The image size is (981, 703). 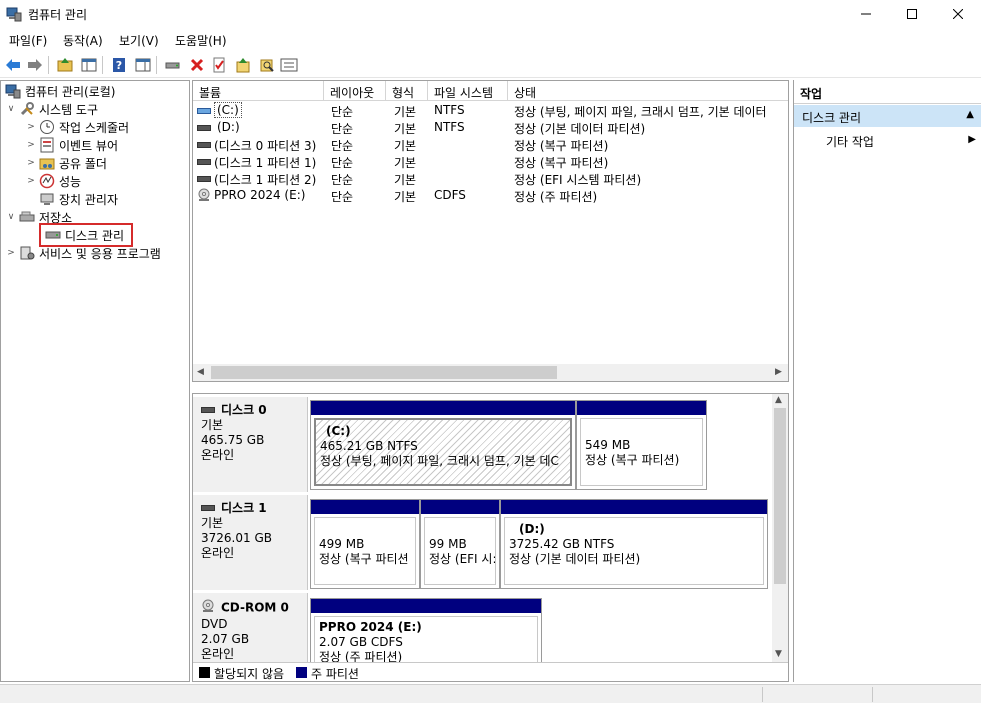 I want to click on volume-status: 정상 (복구 파티션), so click(x=561, y=163).